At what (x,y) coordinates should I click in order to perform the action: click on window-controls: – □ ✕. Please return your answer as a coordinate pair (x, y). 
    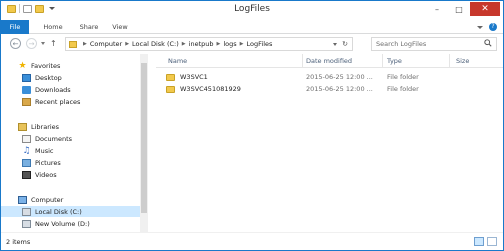
    Looking at the image, I should click on (463, 9).